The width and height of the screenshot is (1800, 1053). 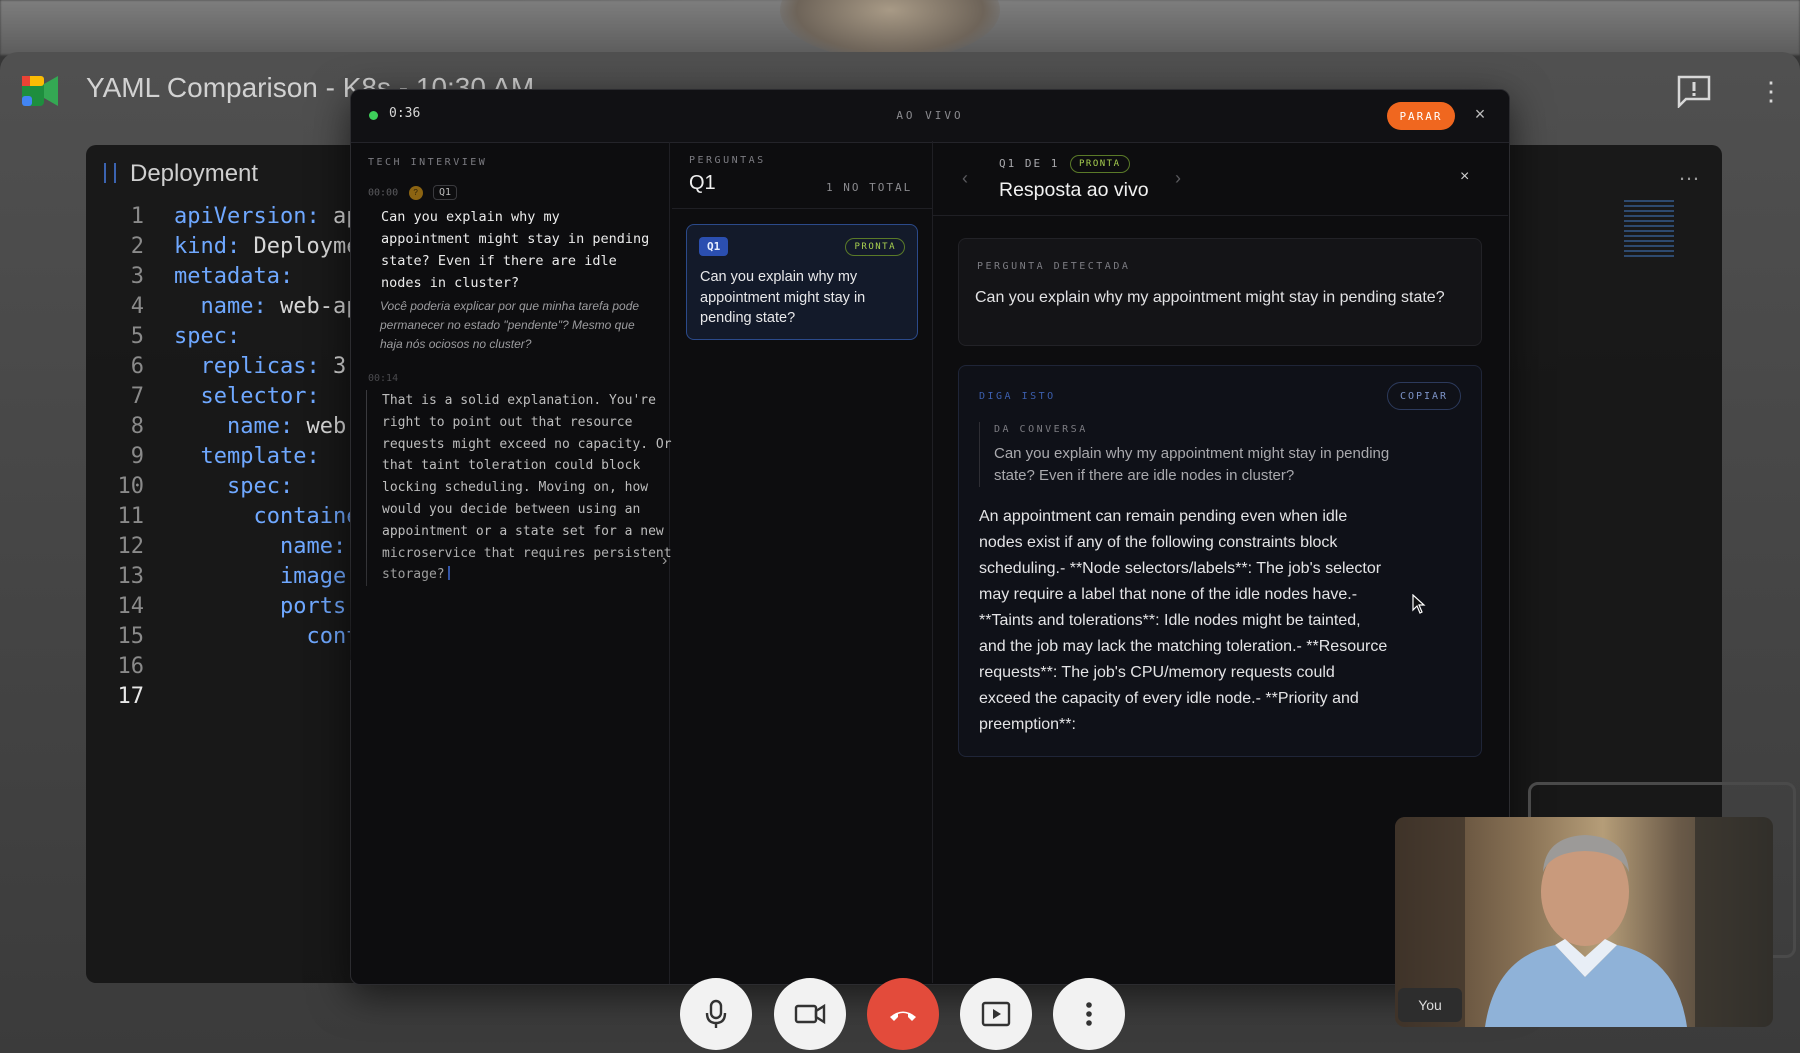 What do you see at coordinates (869, 187) in the screenshot?
I see `questions-total: 1 NO TOTAL` at bounding box center [869, 187].